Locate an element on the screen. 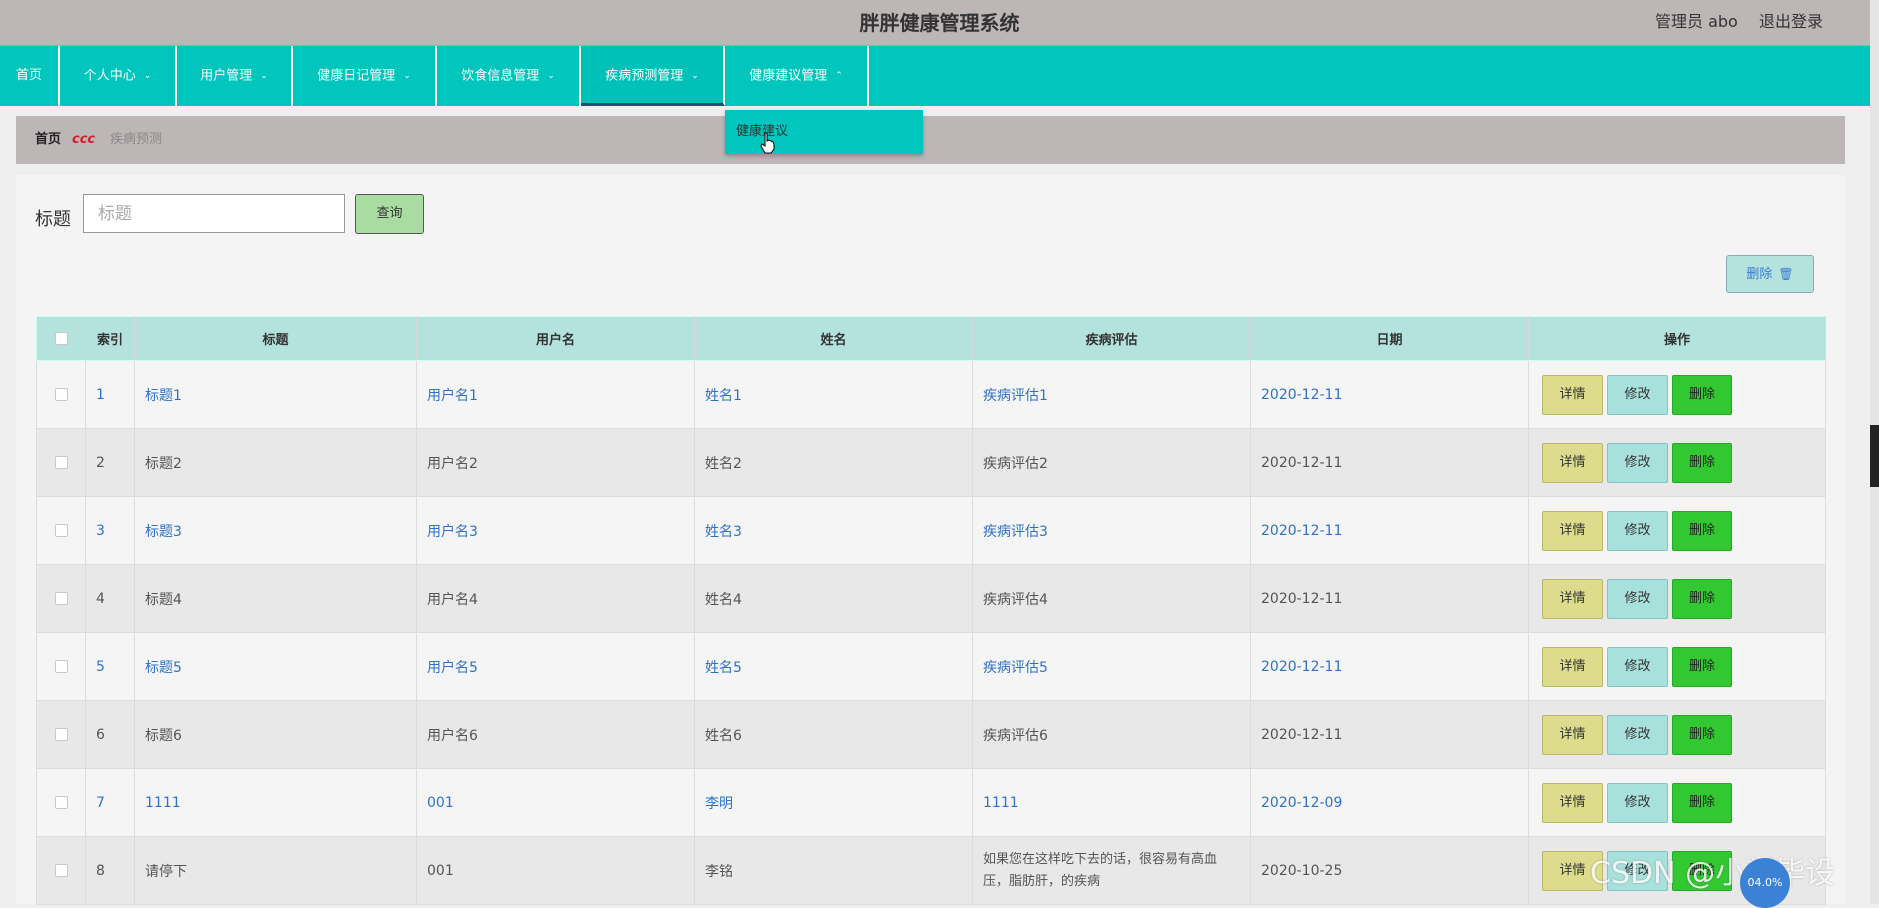 The image size is (1879, 908). cell-assessment: 疾病评估2 is located at coordinates (1111, 462).